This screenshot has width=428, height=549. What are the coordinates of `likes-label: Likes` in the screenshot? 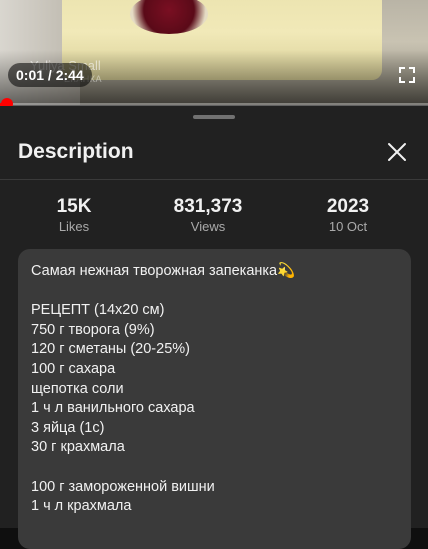 It's located at (74, 226).